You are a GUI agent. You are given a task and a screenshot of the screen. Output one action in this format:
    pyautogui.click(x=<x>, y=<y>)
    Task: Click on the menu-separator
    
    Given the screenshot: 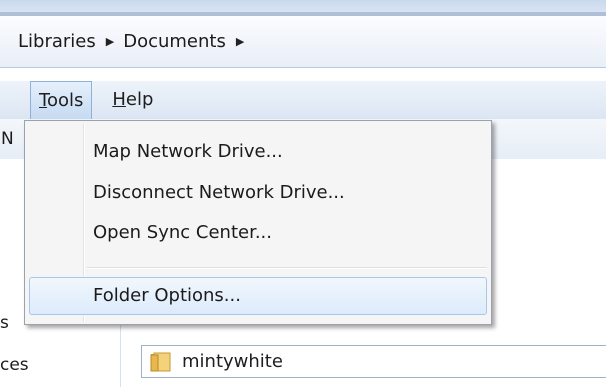 What is the action you would take?
    pyautogui.click(x=287, y=268)
    